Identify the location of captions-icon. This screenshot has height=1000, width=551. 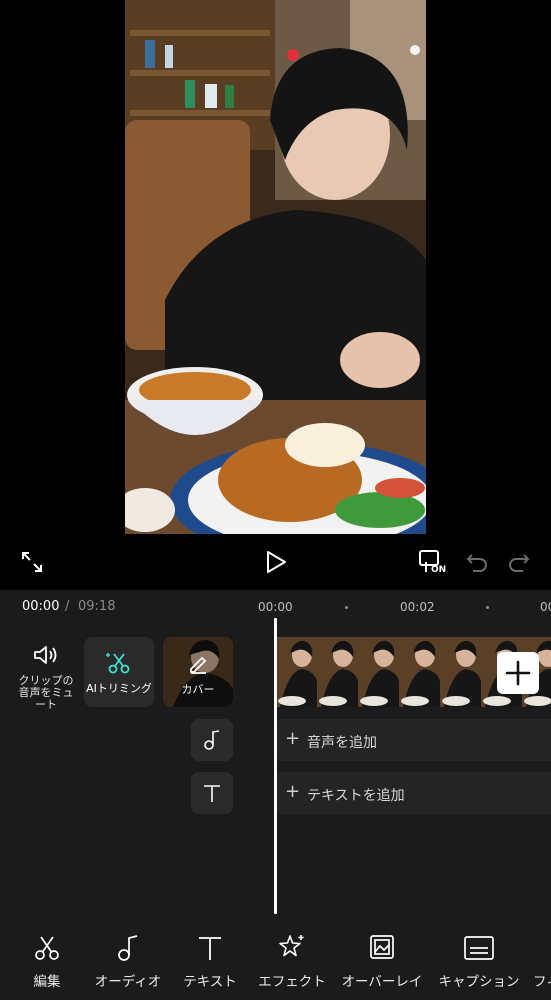
(479, 948).